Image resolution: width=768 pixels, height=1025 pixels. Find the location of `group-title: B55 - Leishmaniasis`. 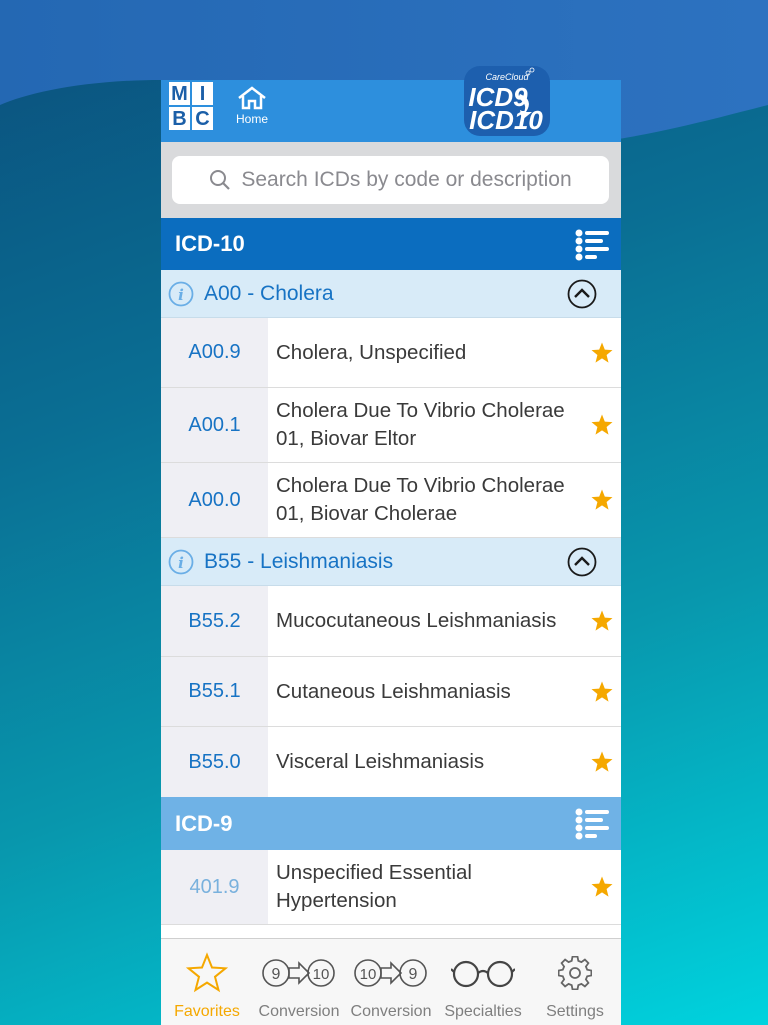

group-title: B55 - Leishmaniasis is located at coordinates (299, 561).